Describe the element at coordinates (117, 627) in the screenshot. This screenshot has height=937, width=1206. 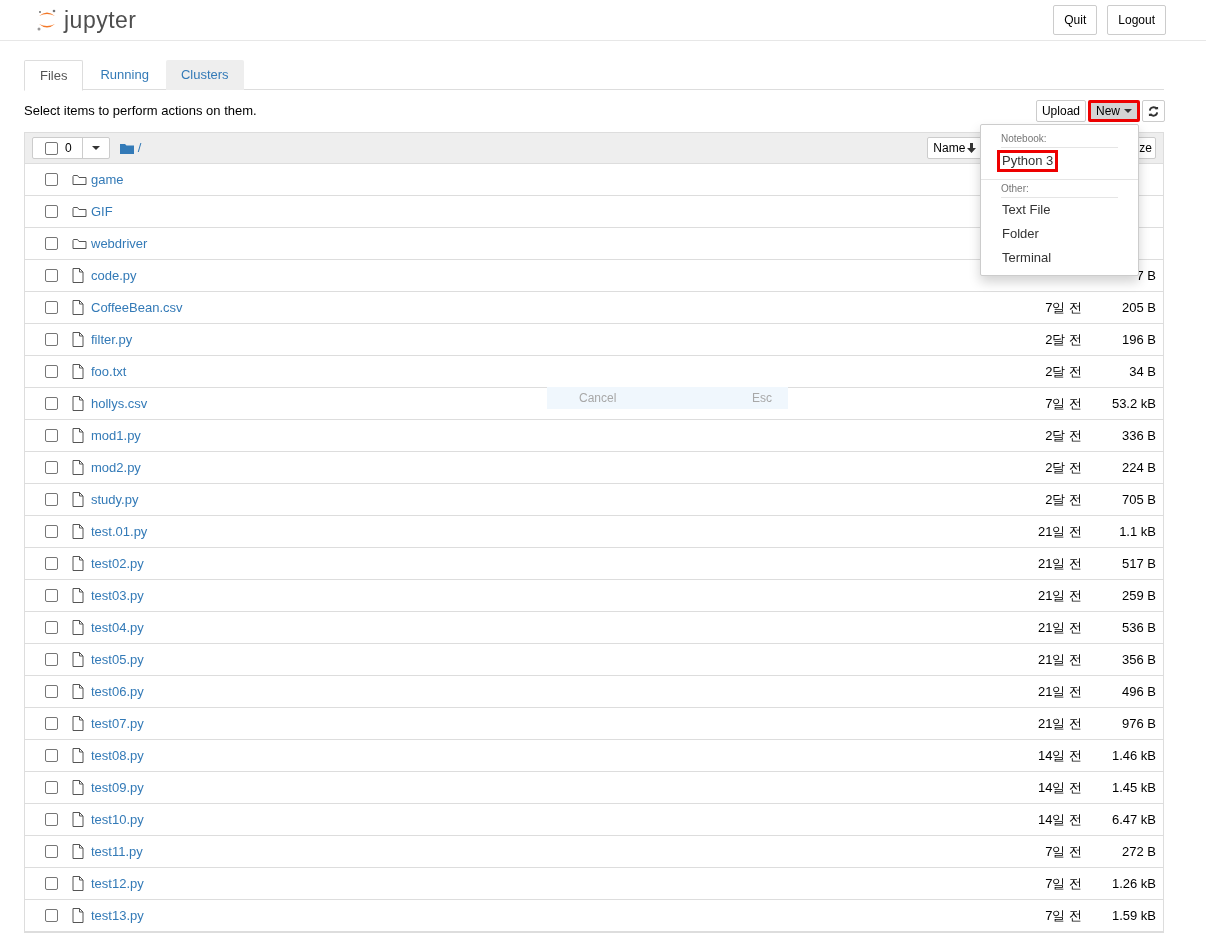
I see `file-name-link: test04.py` at that location.